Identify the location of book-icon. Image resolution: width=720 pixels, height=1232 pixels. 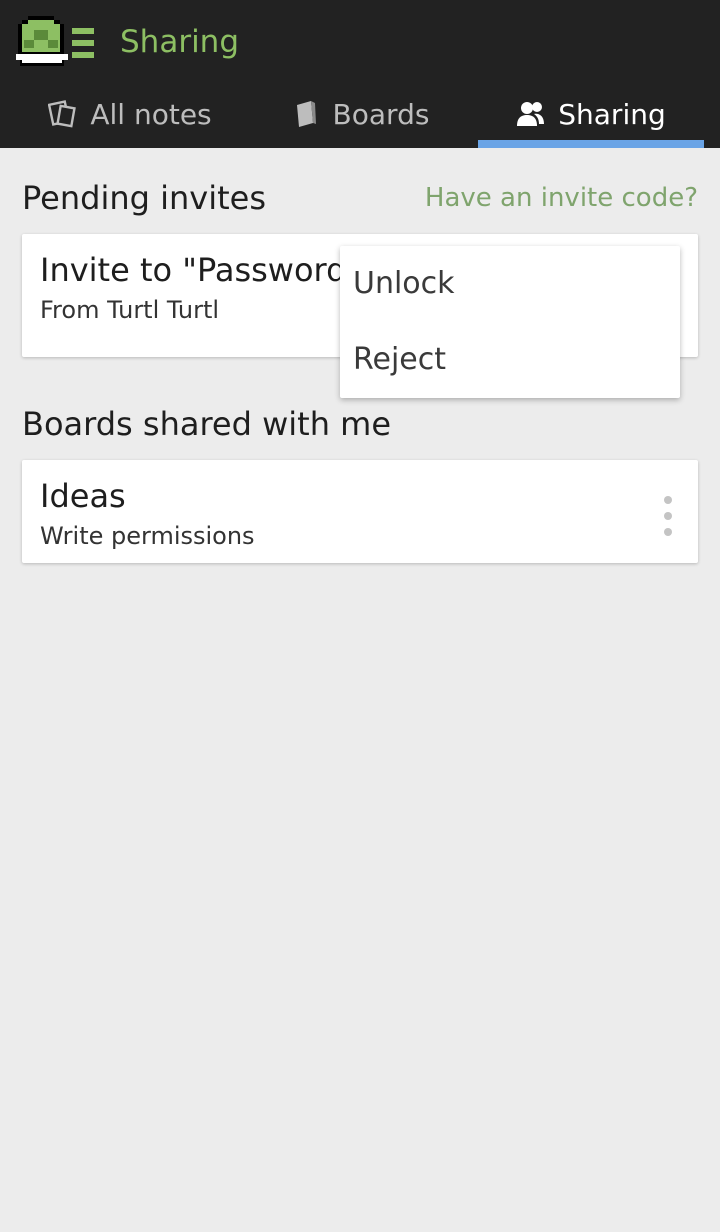
(306, 114).